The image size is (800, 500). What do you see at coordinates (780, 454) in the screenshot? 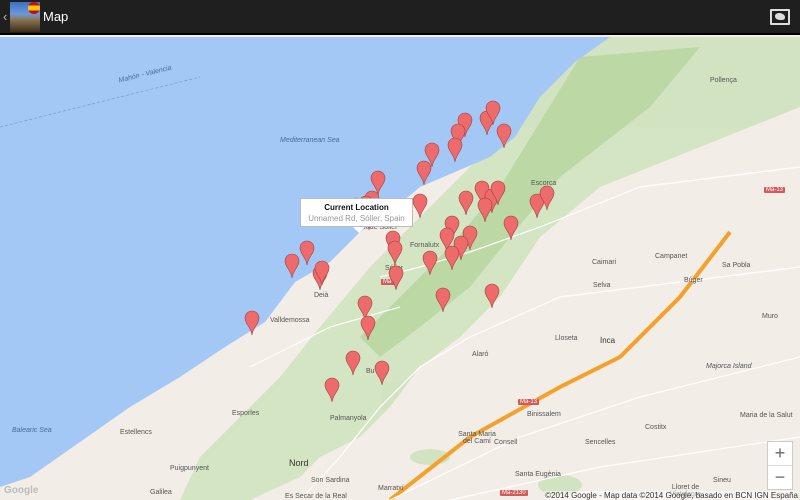
I see `zoom-in-button: +` at bounding box center [780, 454].